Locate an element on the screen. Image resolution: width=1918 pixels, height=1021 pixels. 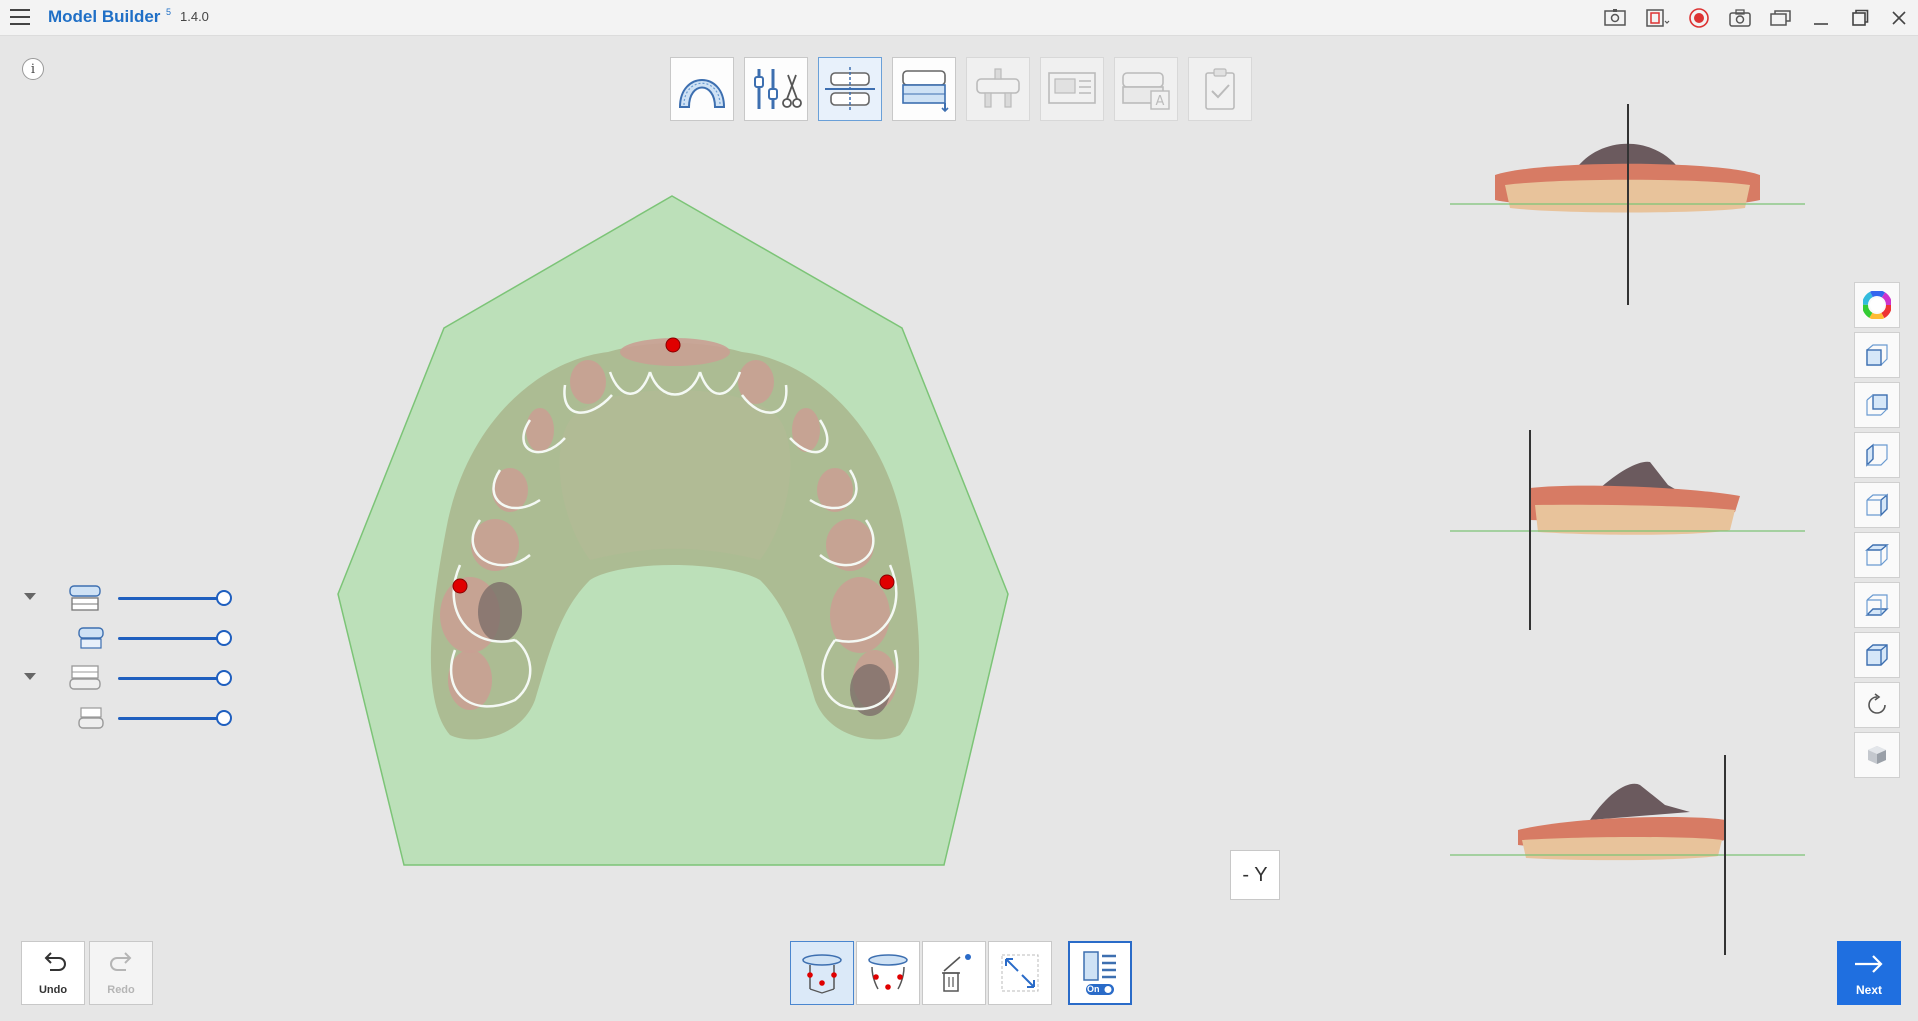
undo-icon is located at coordinates (55, 961).